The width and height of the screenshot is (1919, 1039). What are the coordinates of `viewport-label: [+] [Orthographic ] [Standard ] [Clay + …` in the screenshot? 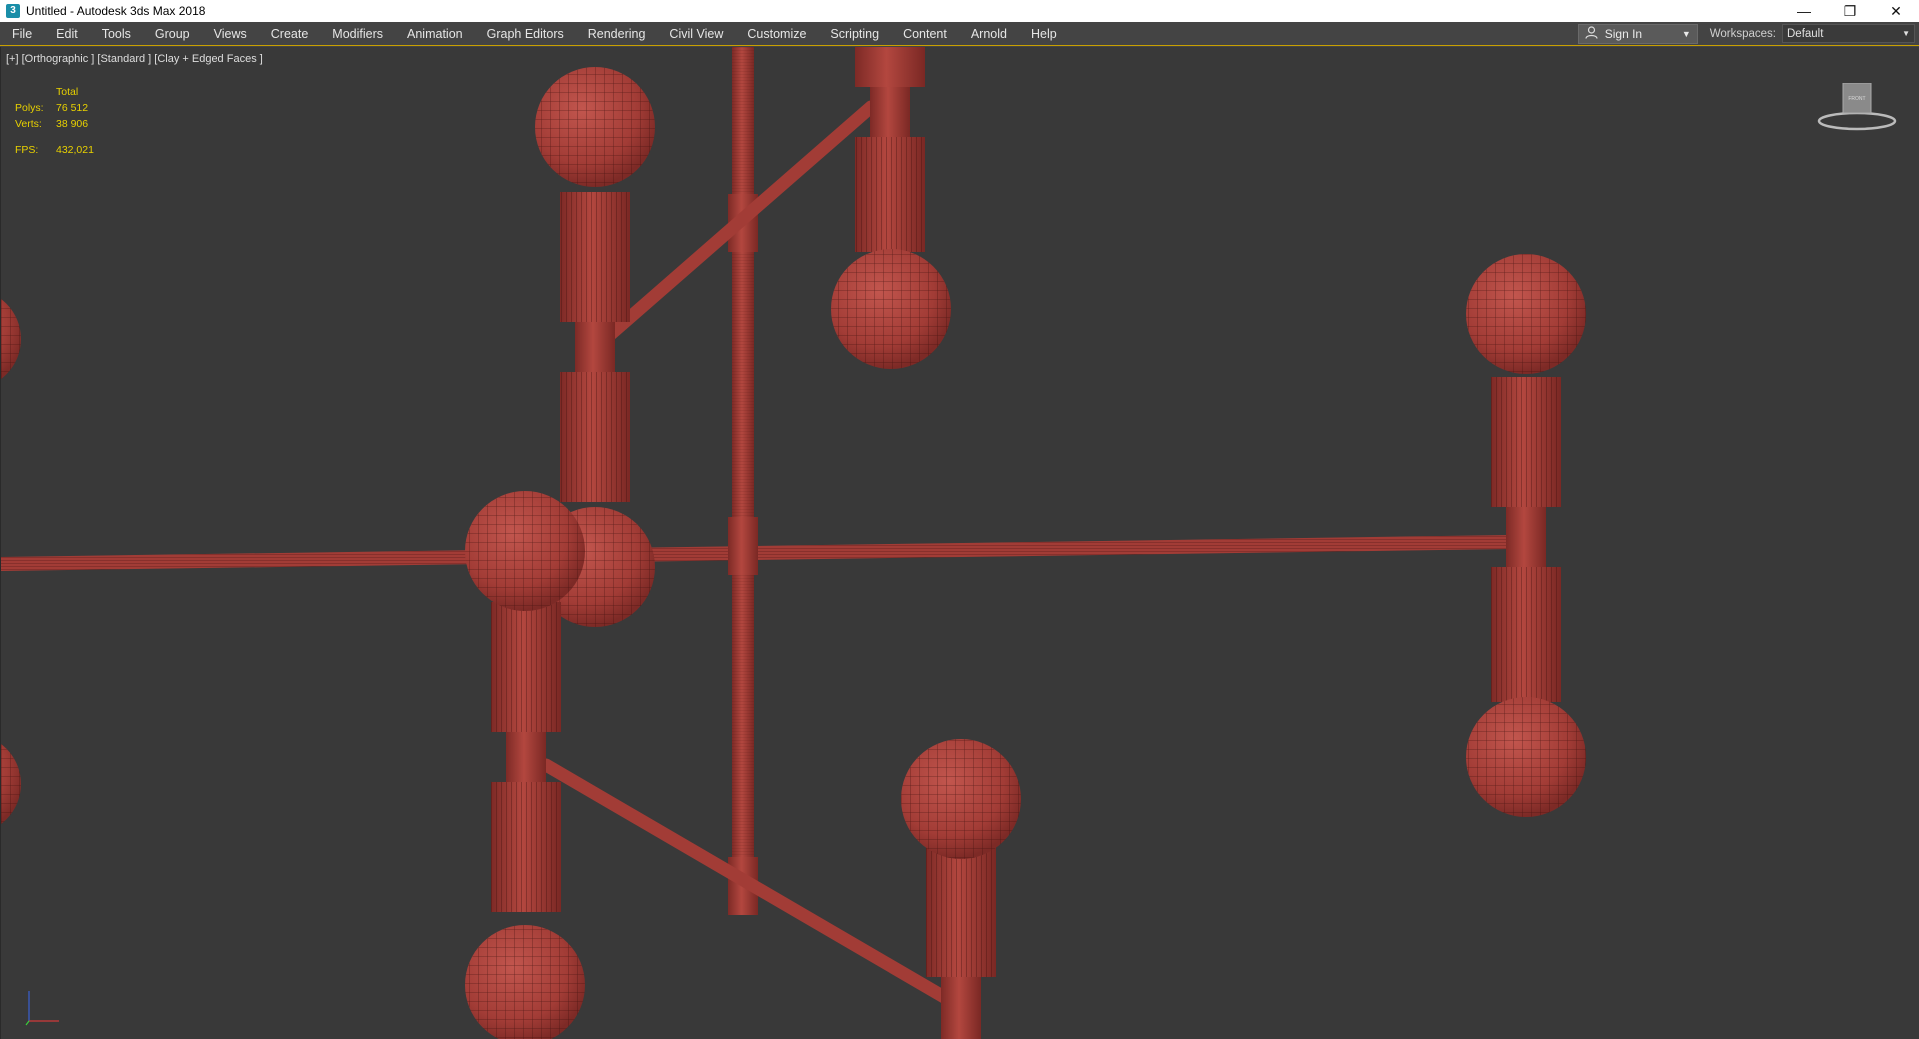 It's located at (134, 59).